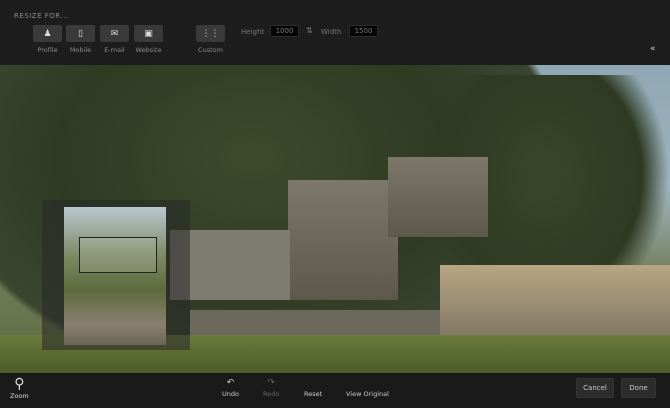 The image size is (670, 408). What do you see at coordinates (284, 31) in the screenshot?
I see `height-input` at bounding box center [284, 31].